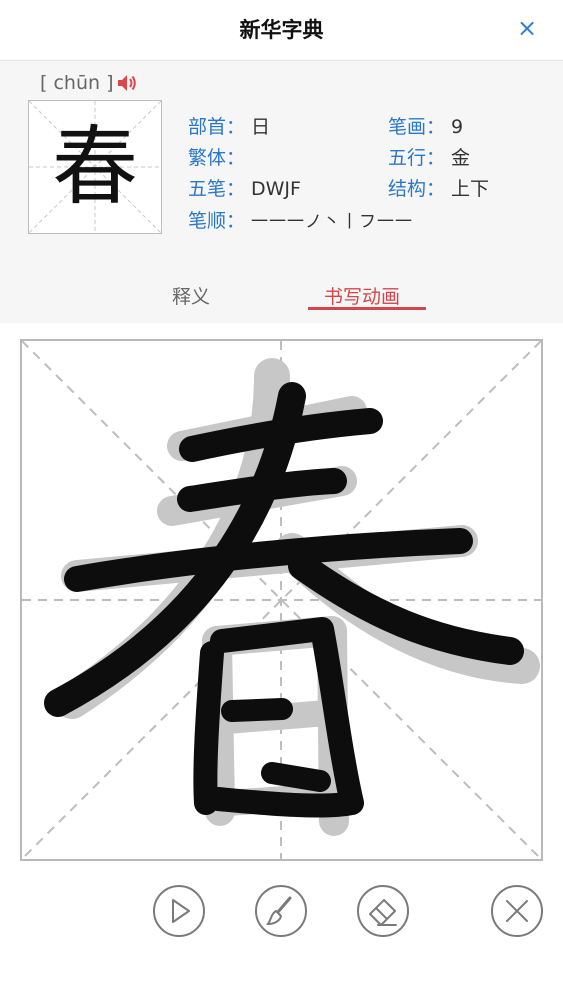  I want to click on big-character: 春, so click(95, 167).